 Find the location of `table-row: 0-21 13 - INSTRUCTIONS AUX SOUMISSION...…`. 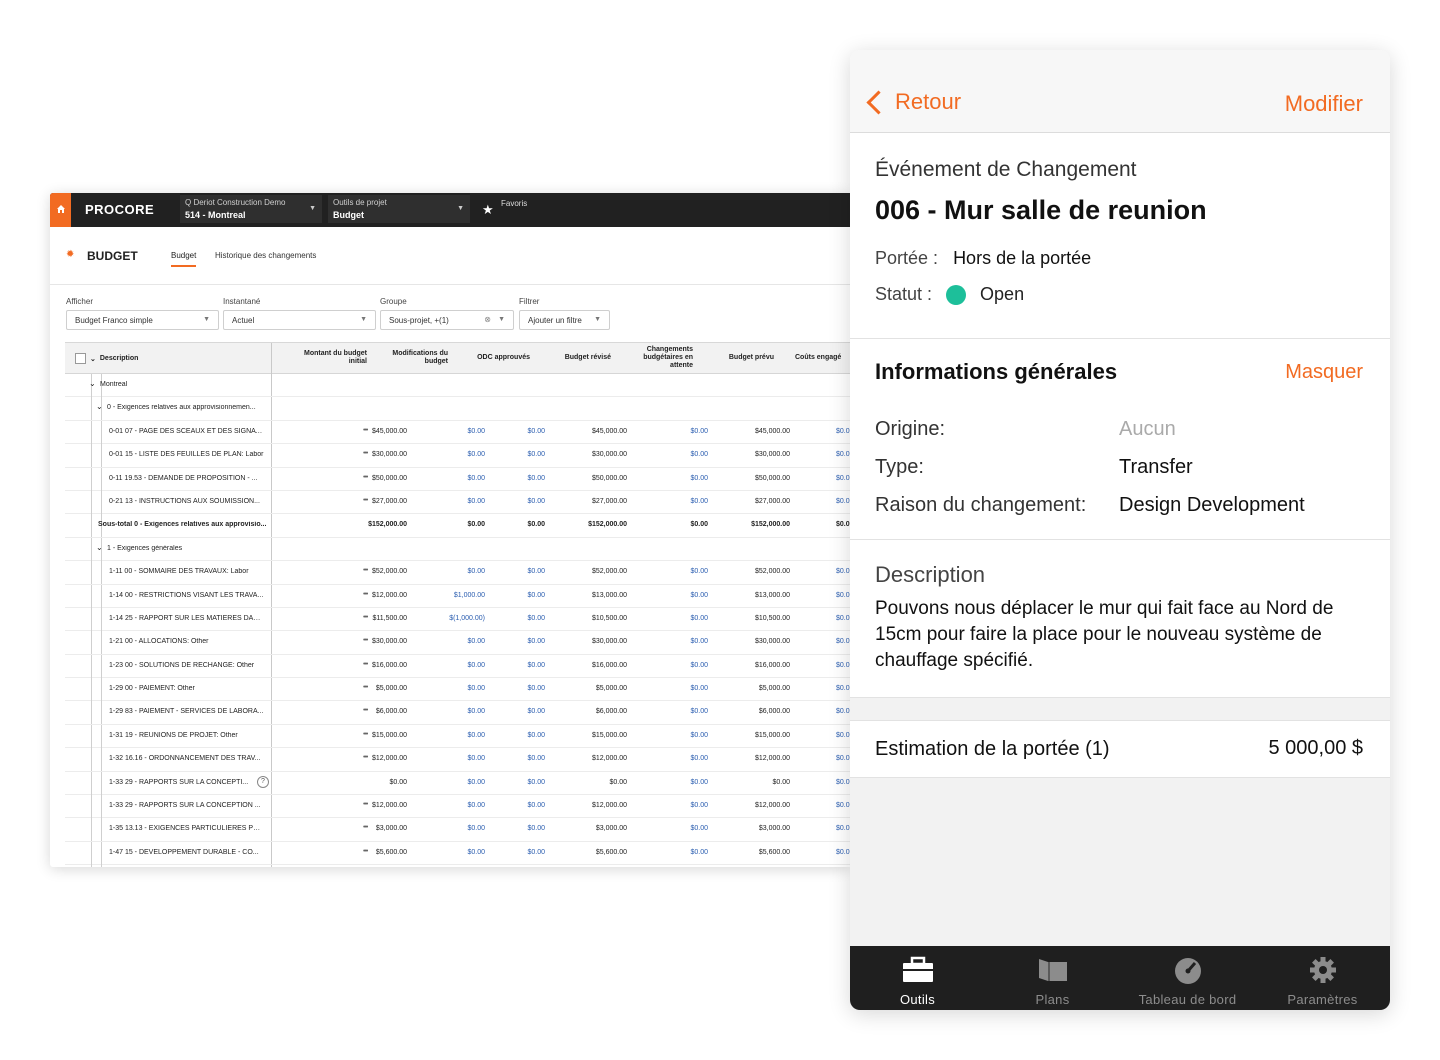

table-row: 0-21 13 - INSTRUCTIONS AUX SOUMISSION...… is located at coordinates (457, 502).